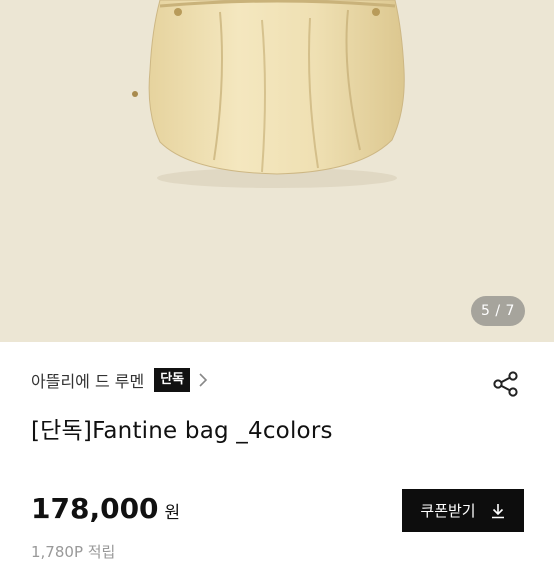  I want to click on product-title: [단독]Fantine bag _4colors, so click(182, 431).